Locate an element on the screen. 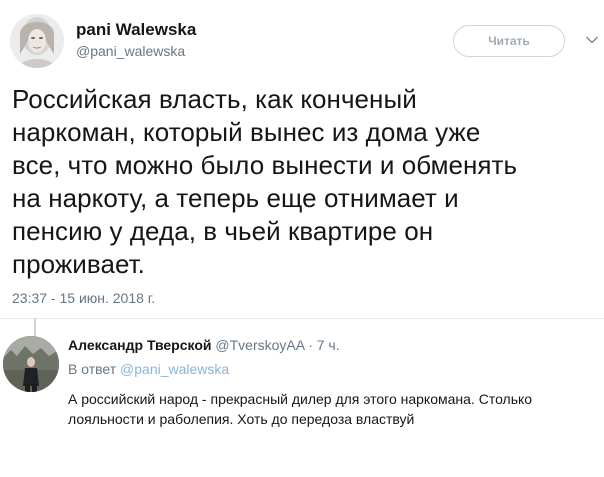 This screenshot has width=604, height=477. author-name: pani Walewska is located at coordinates (136, 30).